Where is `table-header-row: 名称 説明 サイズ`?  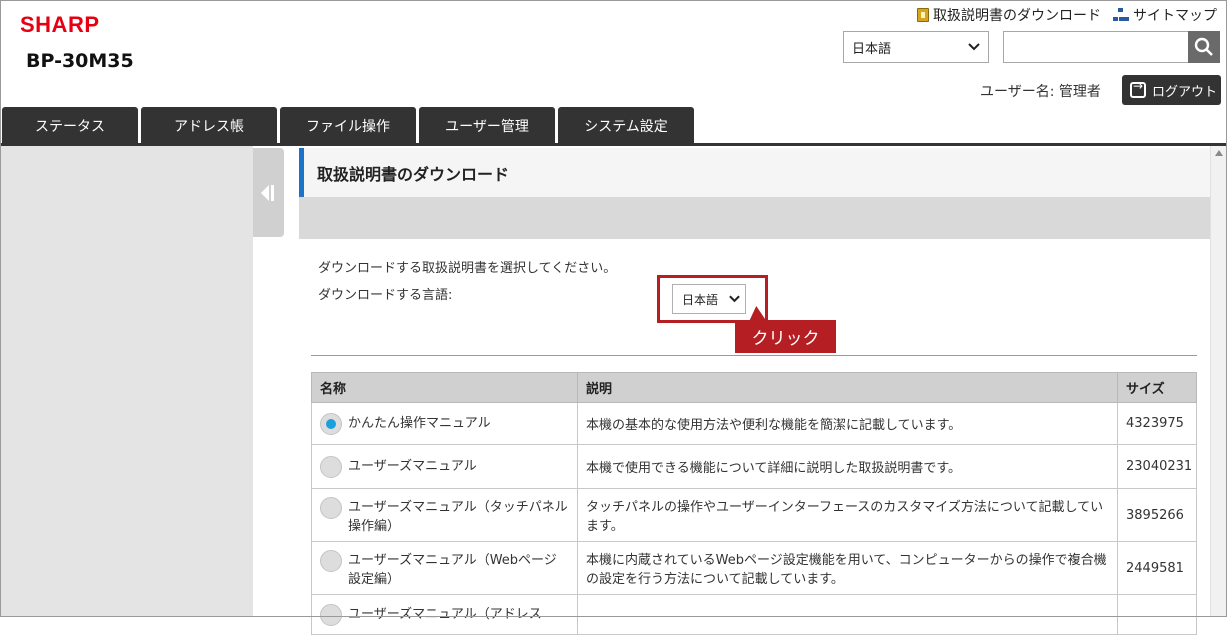 table-header-row: 名称 説明 サイズ is located at coordinates (754, 387).